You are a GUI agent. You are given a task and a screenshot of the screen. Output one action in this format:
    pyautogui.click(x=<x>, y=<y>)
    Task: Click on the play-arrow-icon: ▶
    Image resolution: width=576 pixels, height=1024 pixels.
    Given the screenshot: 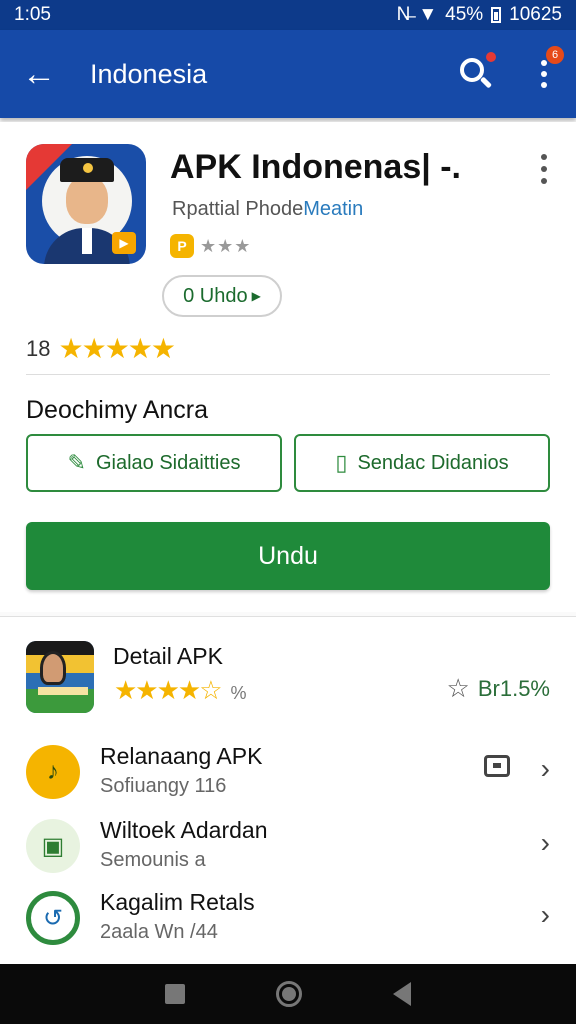 What is the action you would take?
    pyautogui.click(x=256, y=296)
    